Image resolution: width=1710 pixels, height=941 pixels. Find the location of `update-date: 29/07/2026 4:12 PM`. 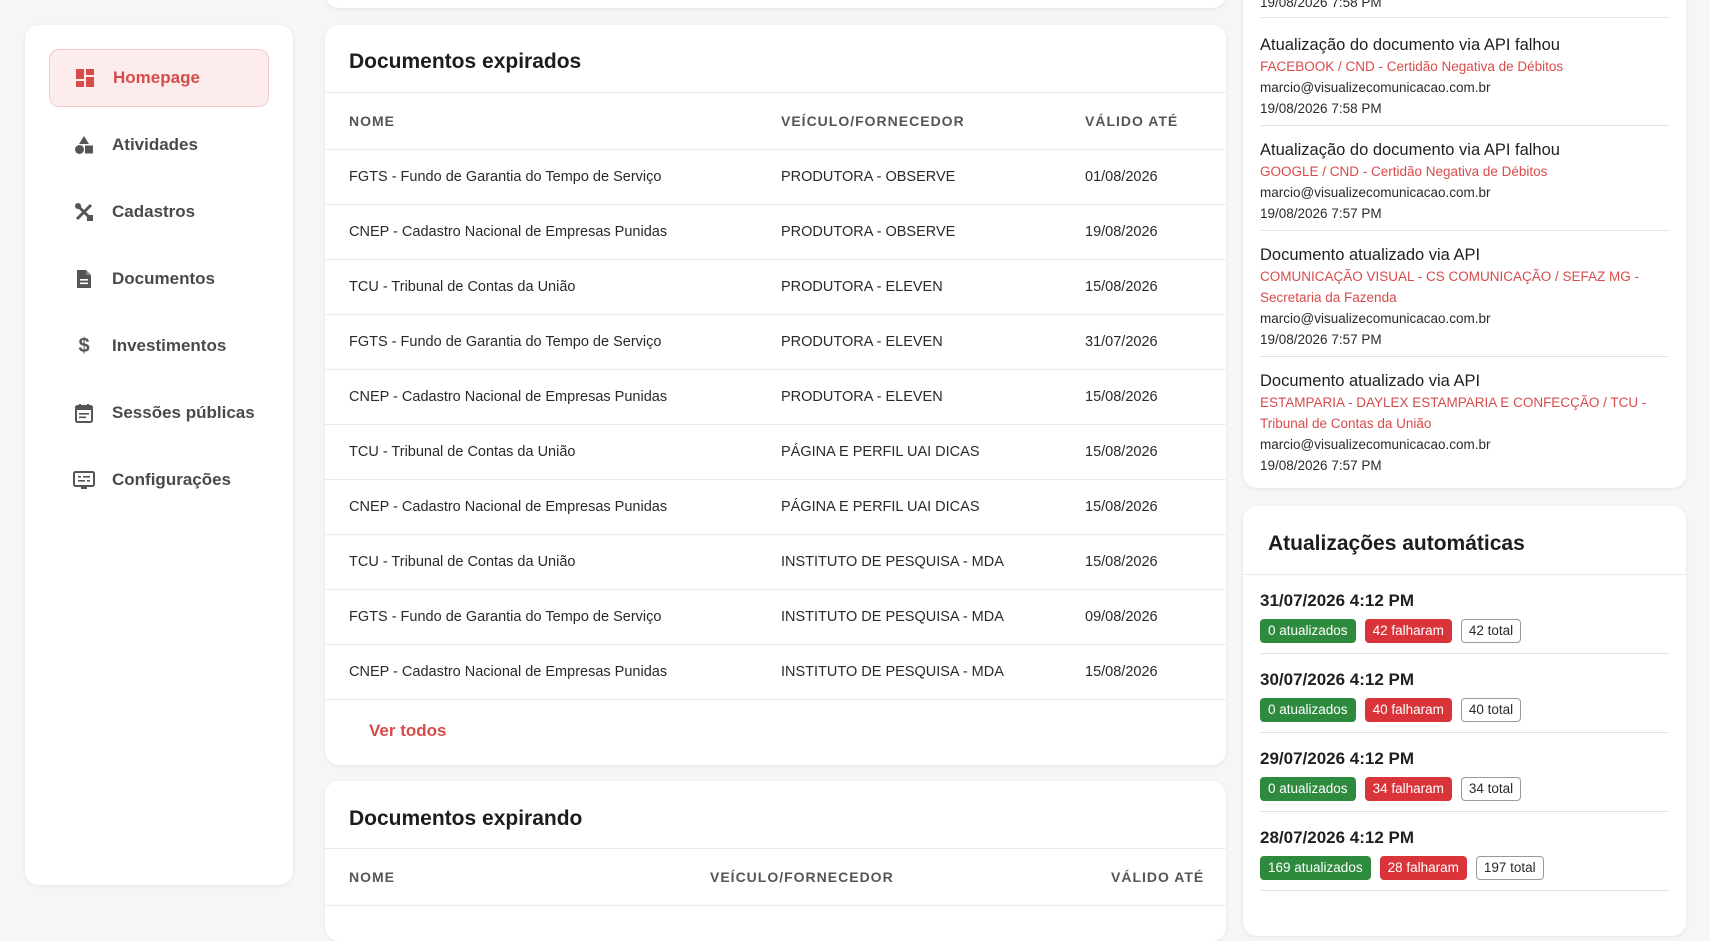

update-date: 29/07/2026 4:12 PM is located at coordinates (1337, 758).